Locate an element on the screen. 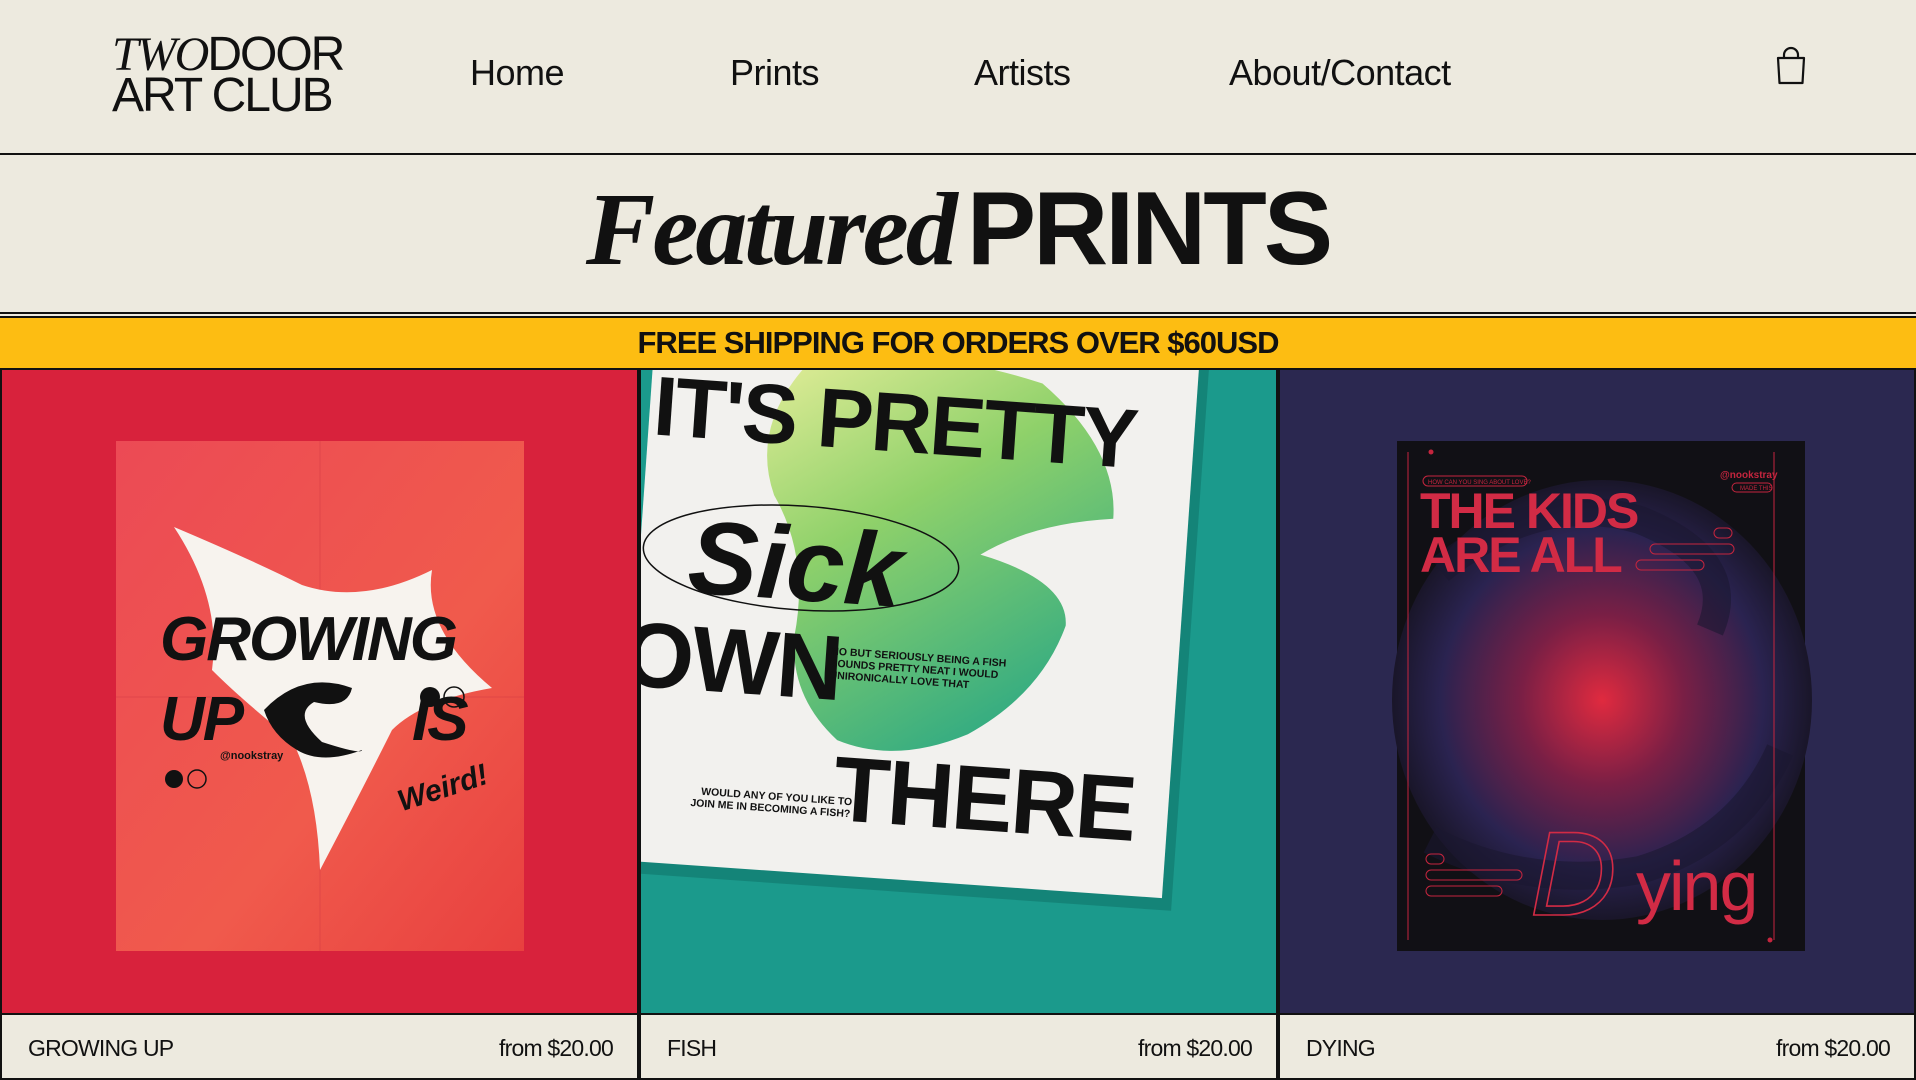 This screenshot has width=1916, height=1080. shopping-bag-icon is located at coordinates (1791, 66).